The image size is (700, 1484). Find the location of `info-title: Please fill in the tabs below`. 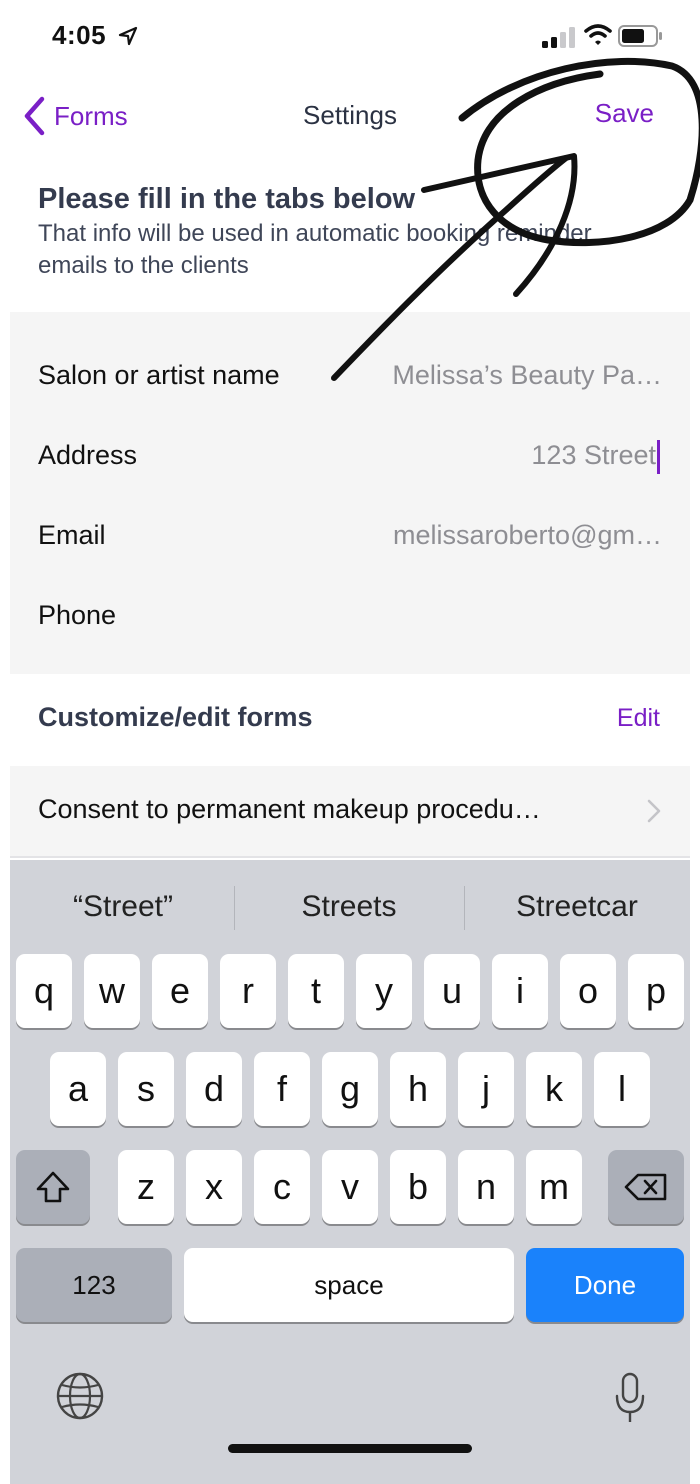

info-title: Please fill in the tabs below is located at coordinates (227, 199).